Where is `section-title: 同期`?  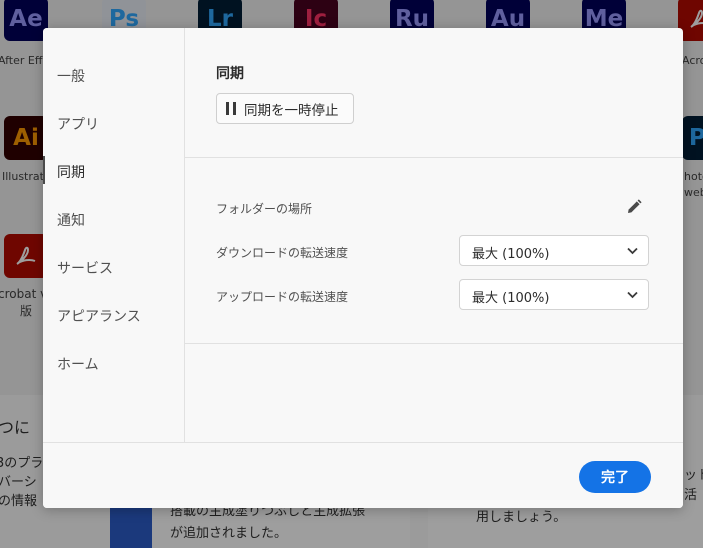
section-title: 同期 is located at coordinates (230, 74).